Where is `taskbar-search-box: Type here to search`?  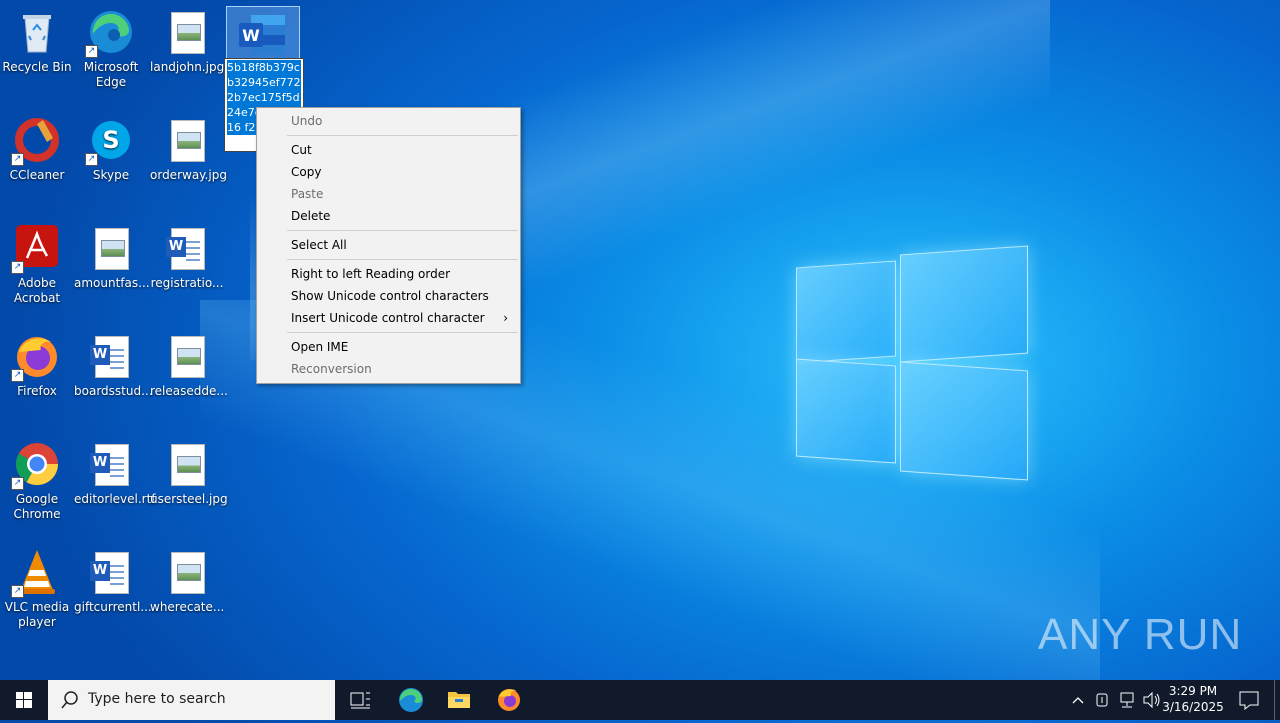 taskbar-search-box: Type here to search is located at coordinates (191, 700).